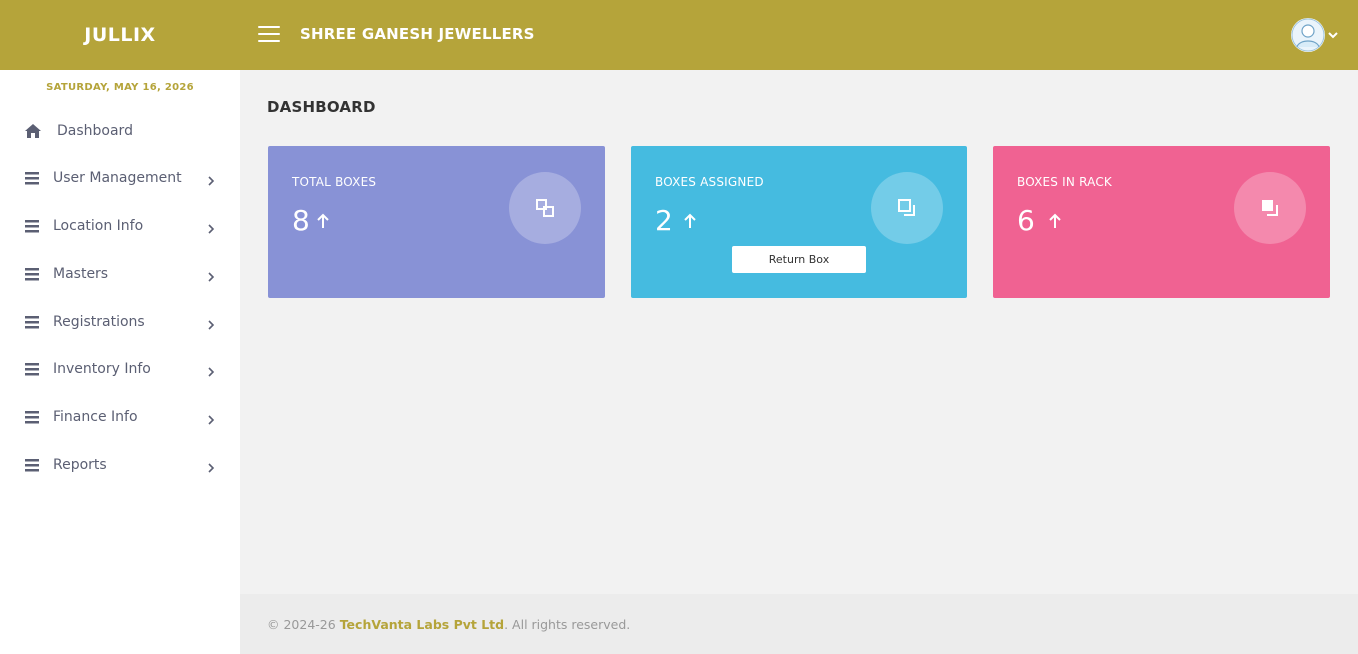  Describe the element at coordinates (664, 220) in the screenshot. I see `card-value: 2` at that location.